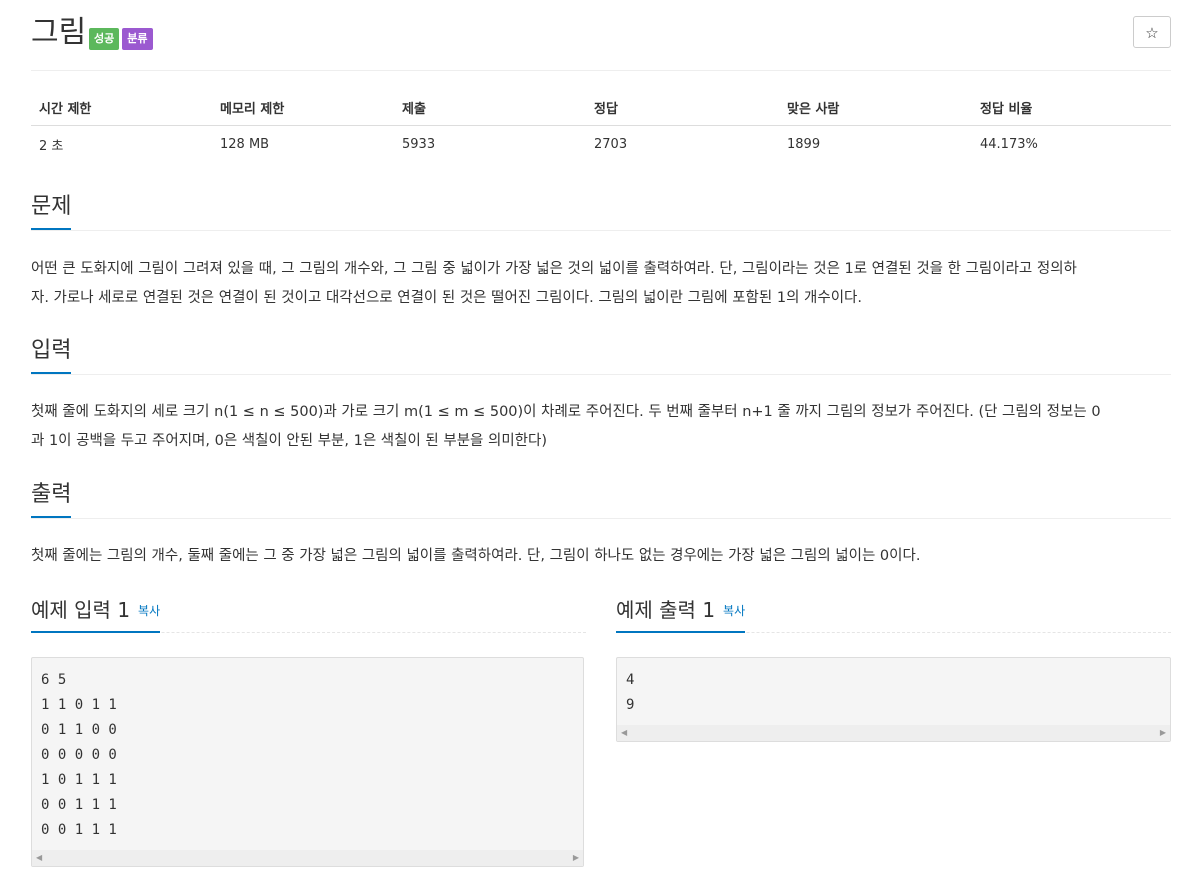 The width and height of the screenshot is (1203, 878). What do you see at coordinates (666, 610) in the screenshot?
I see `sample-output-title: 예제 출력 1` at bounding box center [666, 610].